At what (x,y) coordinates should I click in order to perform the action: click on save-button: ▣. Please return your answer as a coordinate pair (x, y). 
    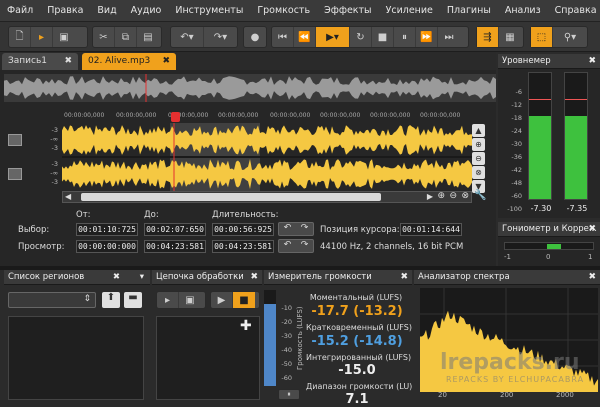
    Looking at the image, I should click on (64, 37).